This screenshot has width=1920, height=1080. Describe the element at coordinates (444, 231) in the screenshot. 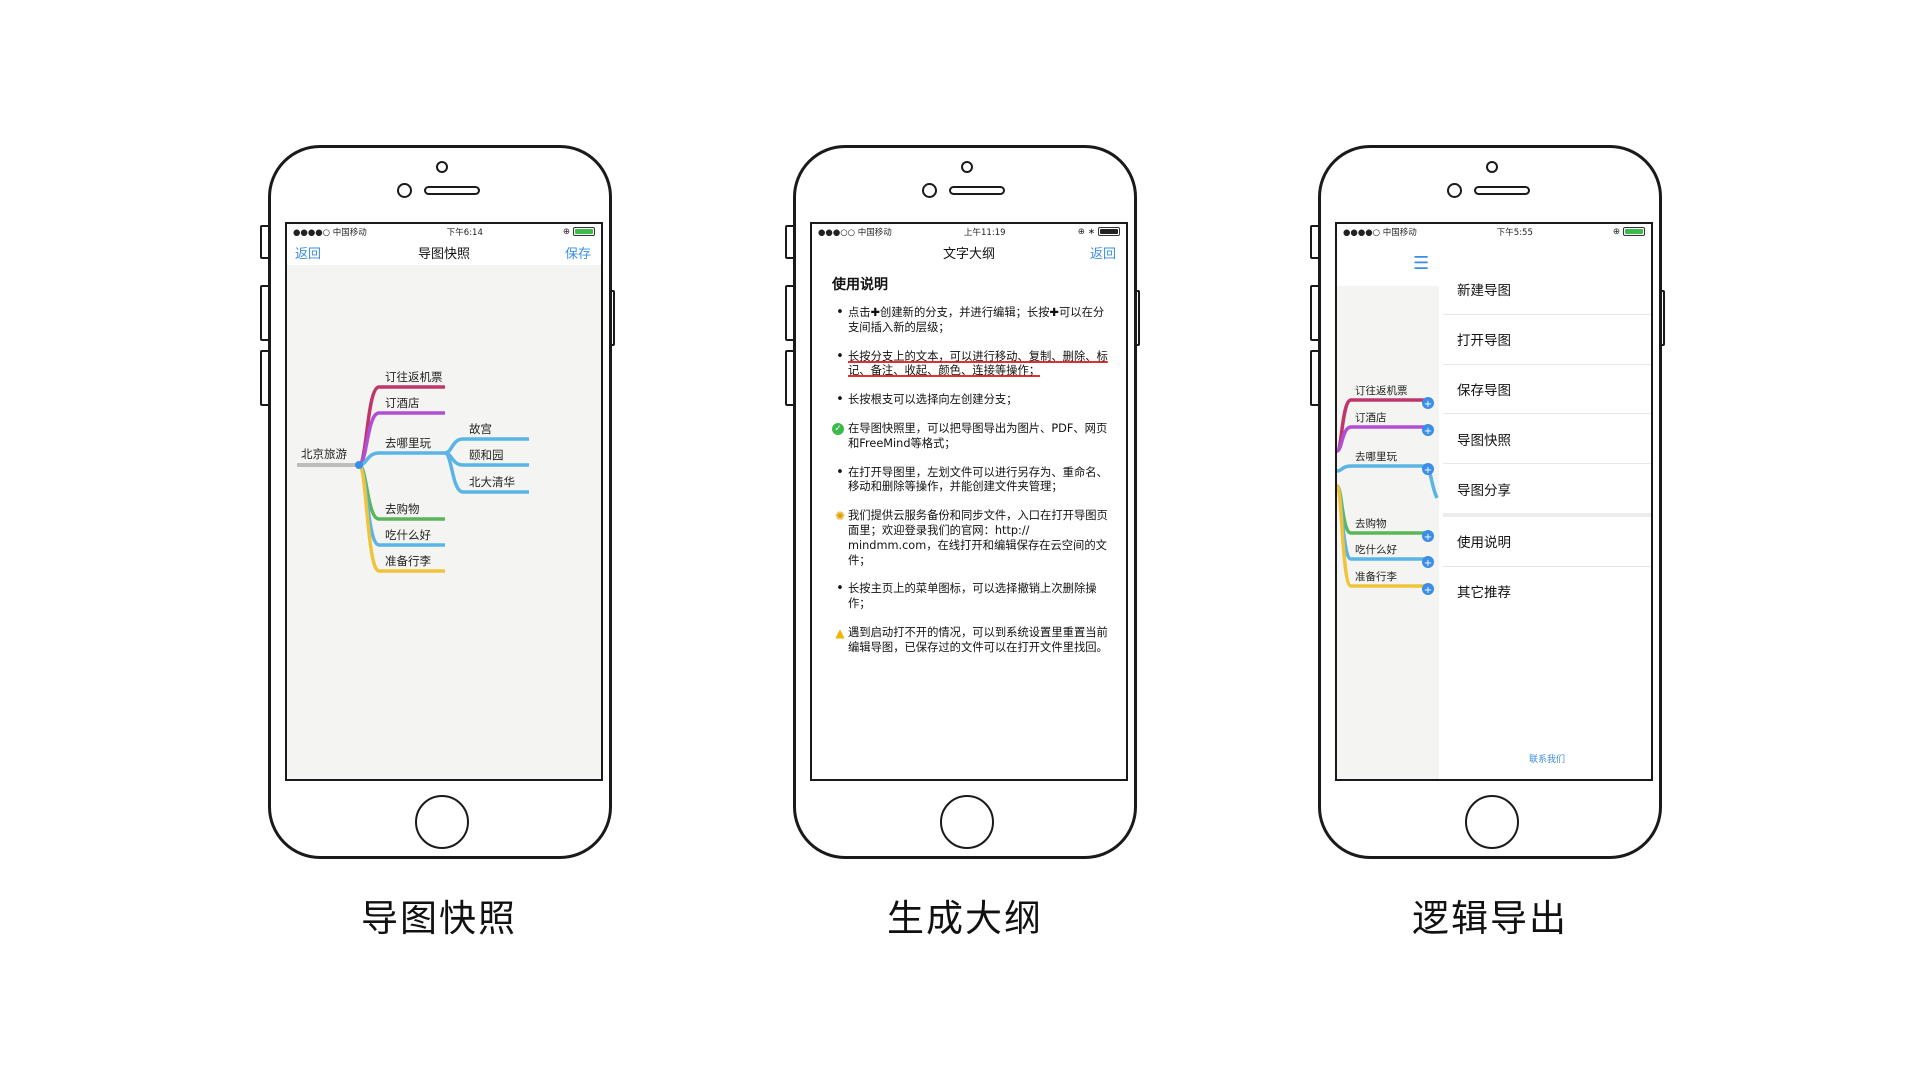

I see `status-bar: ●●●●○ 中国移动 下午6:14 ⊕` at that location.